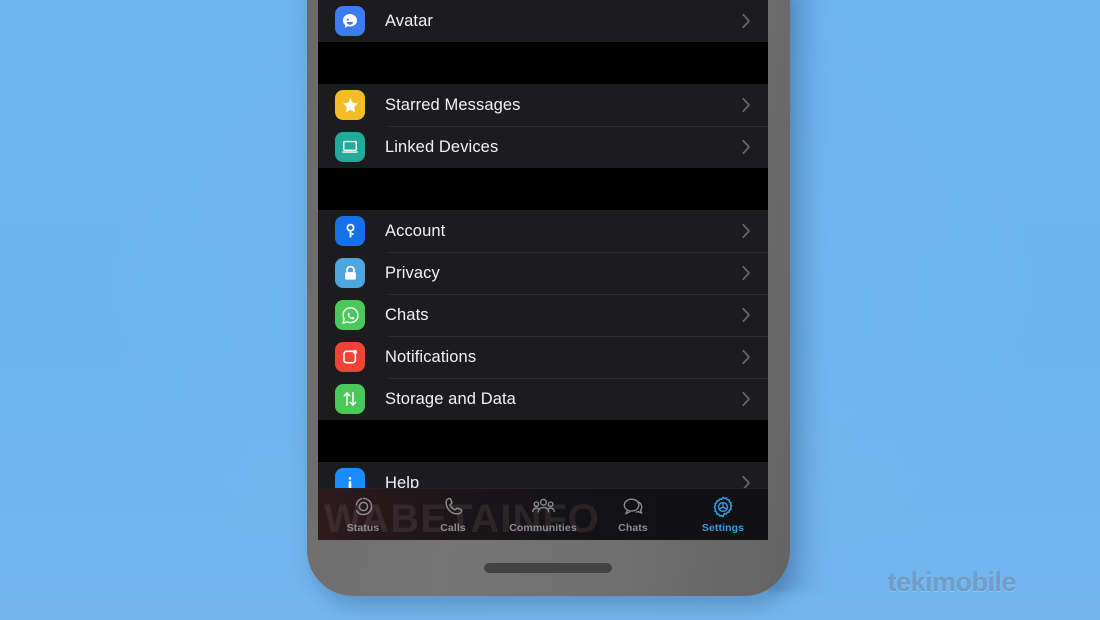  I want to click on settings-row-linked-devices: Linked Devices, so click(543, 147).